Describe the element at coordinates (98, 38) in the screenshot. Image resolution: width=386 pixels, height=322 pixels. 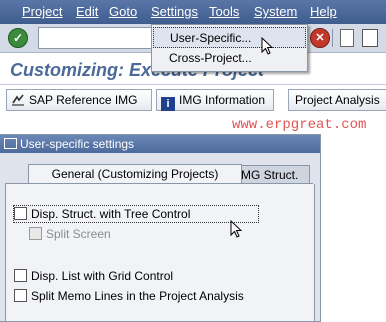
I see `command-field` at that location.